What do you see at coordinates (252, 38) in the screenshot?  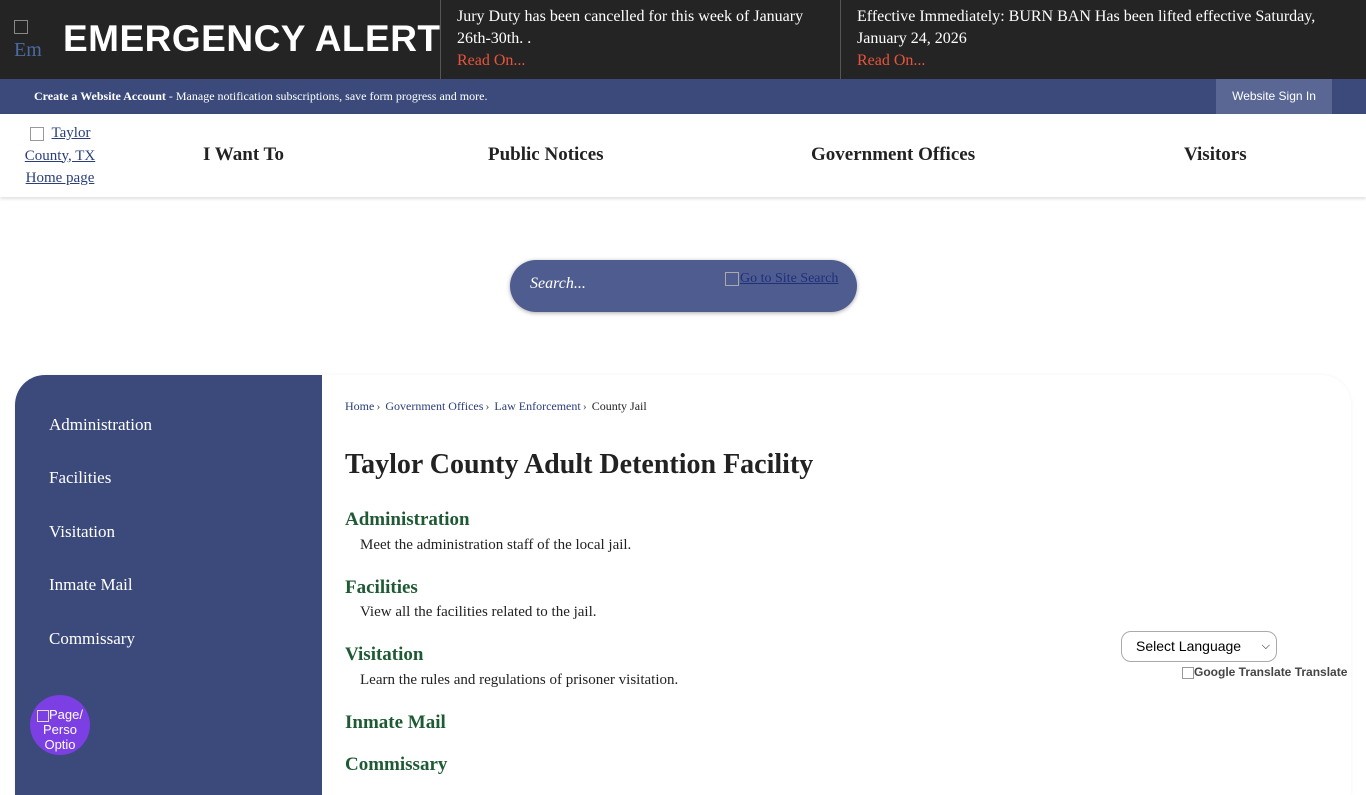 I see `alert-title: EMERGENCY ALERT` at bounding box center [252, 38].